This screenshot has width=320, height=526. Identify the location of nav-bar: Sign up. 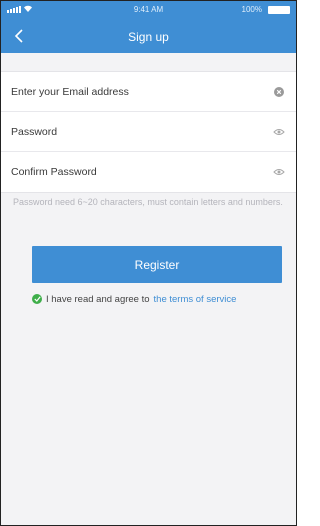
(148, 36).